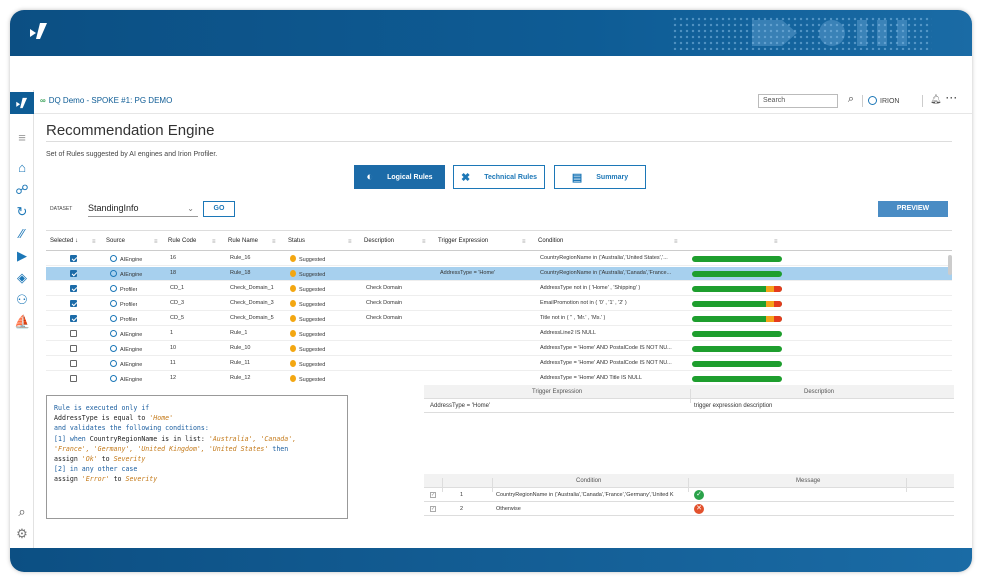 This screenshot has width=983, height=582. What do you see at coordinates (935, 99) in the screenshot?
I see `bell-icon: 🔔︎` at bounding box center [935, 99].